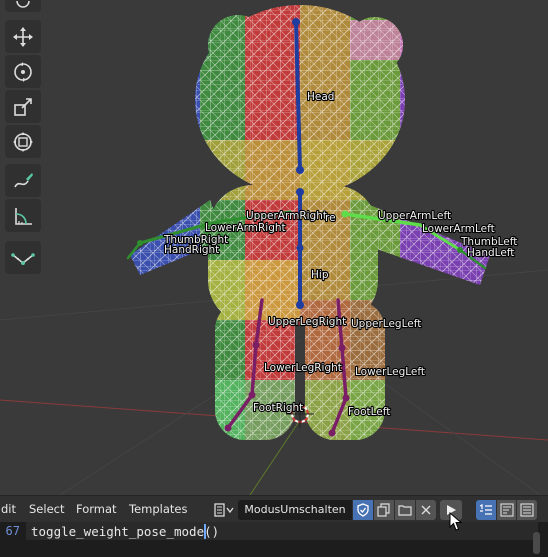 The height and width of the screenshot is (557, 548). I want to click on scale-tool-button, so click(23, 106).